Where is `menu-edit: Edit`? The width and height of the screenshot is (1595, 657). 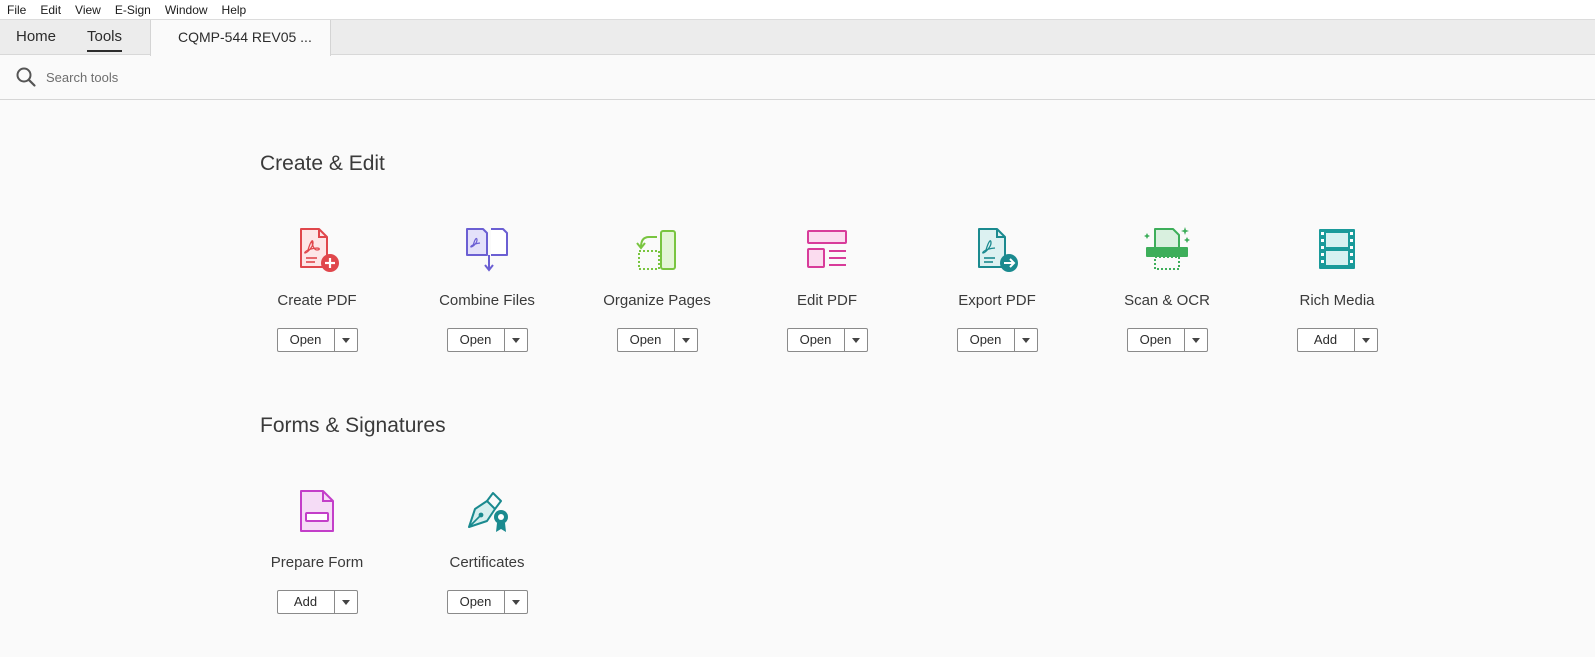
menu-edit: Edit is located at coordinates (50, 10).